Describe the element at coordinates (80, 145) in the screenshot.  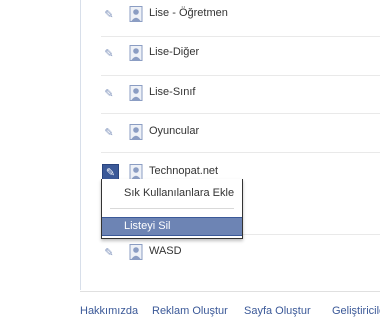
I see `content-left-border` at that location.